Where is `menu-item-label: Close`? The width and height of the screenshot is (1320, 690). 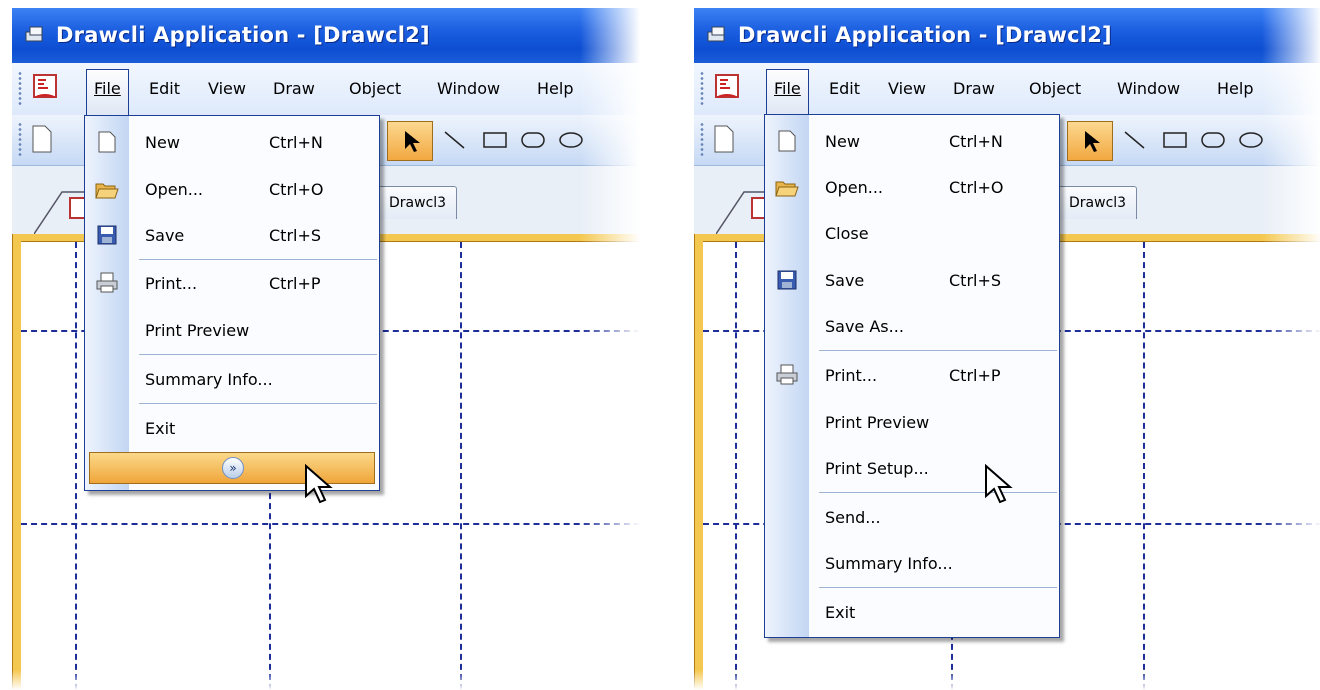 menu-item-label: Close is located at coordinates (847, 233).